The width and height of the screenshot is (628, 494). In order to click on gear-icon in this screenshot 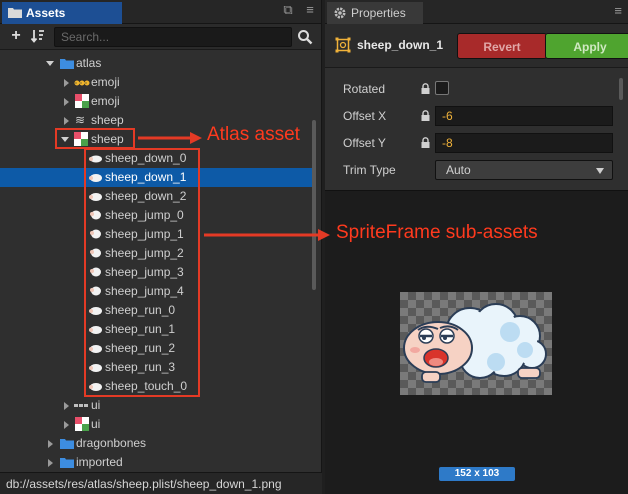, I will do `click(340, 13)`.